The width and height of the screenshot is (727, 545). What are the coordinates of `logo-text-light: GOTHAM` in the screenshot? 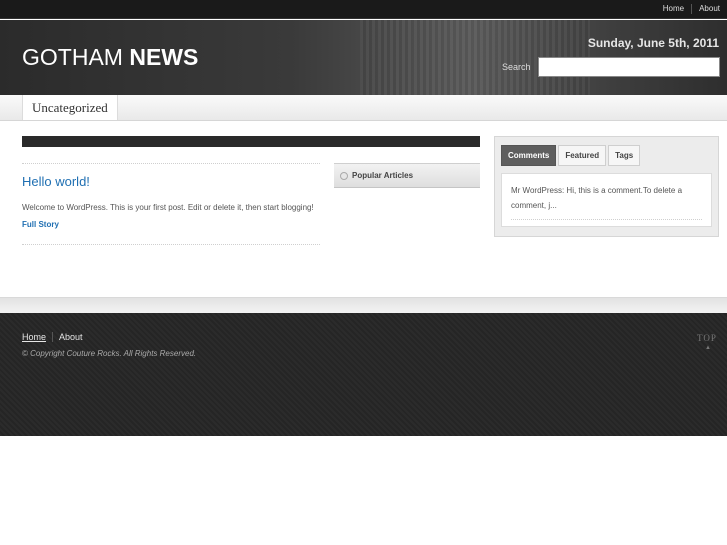 It's located at (72, 57).